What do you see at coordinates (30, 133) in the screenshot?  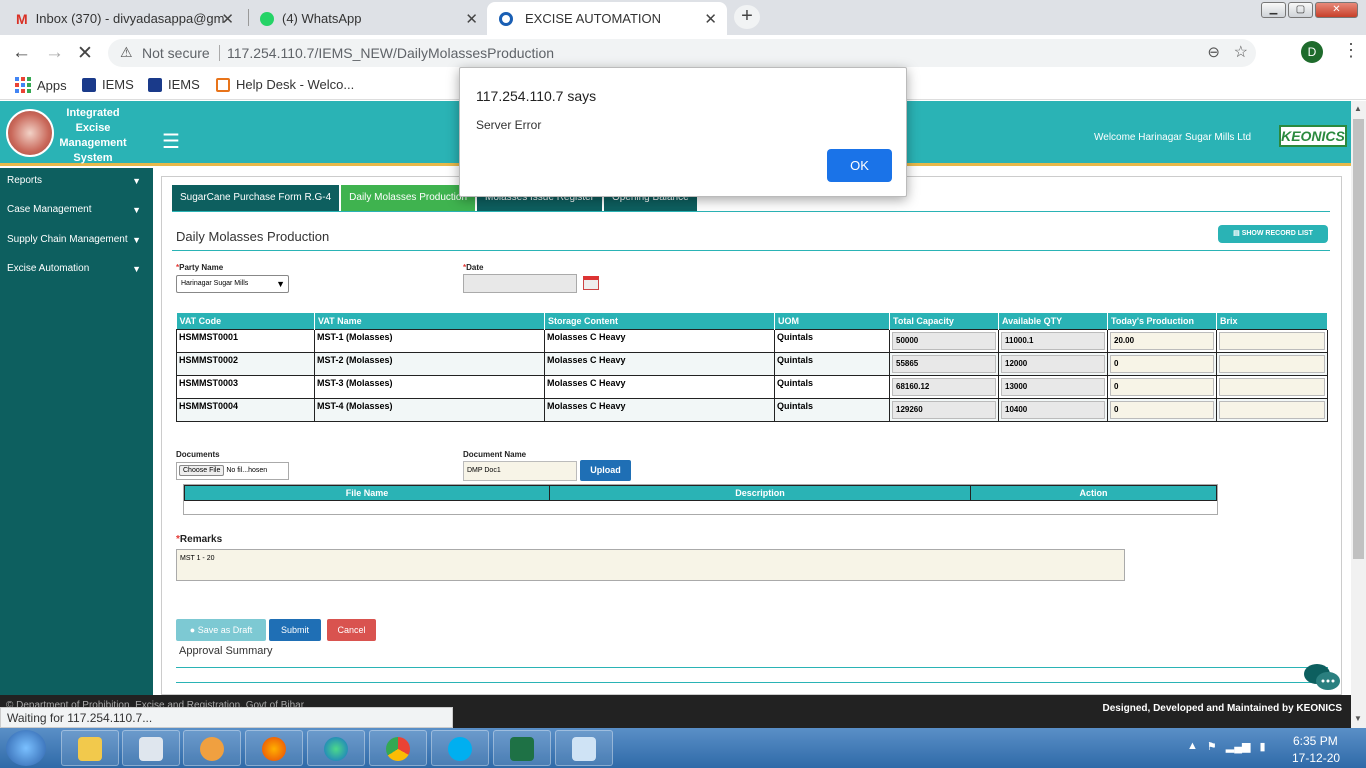 I see `emblem-logo` at bounding box center [30, 133].